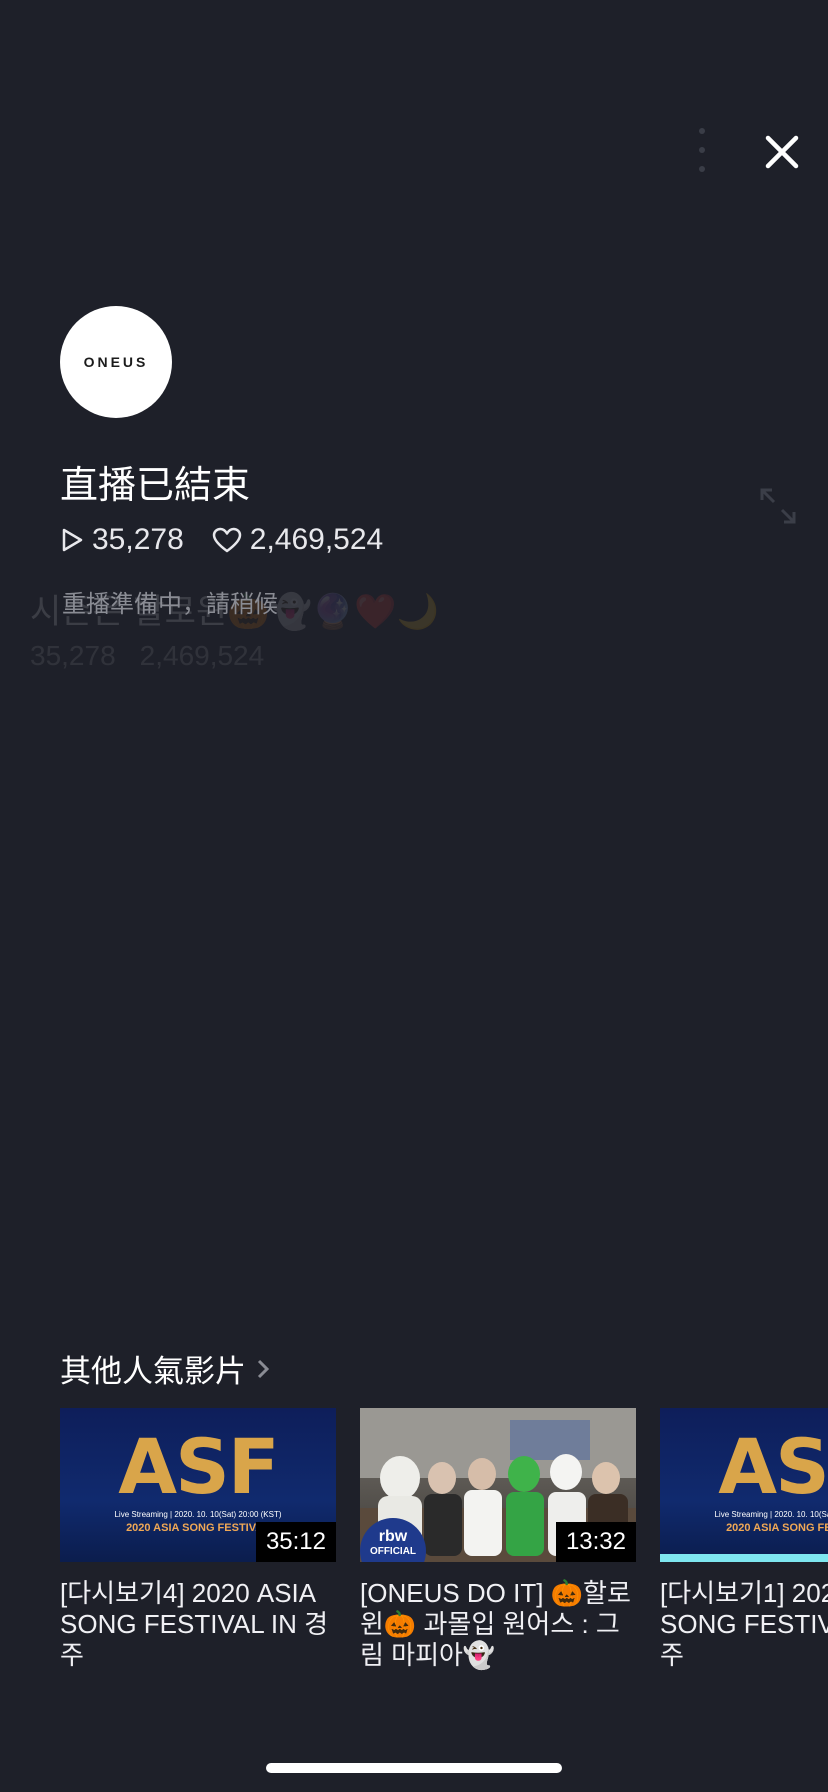  Describe the element at coordinates (202, 655) in the screenshot. I see `background-likes: 2,469,524` at that location.